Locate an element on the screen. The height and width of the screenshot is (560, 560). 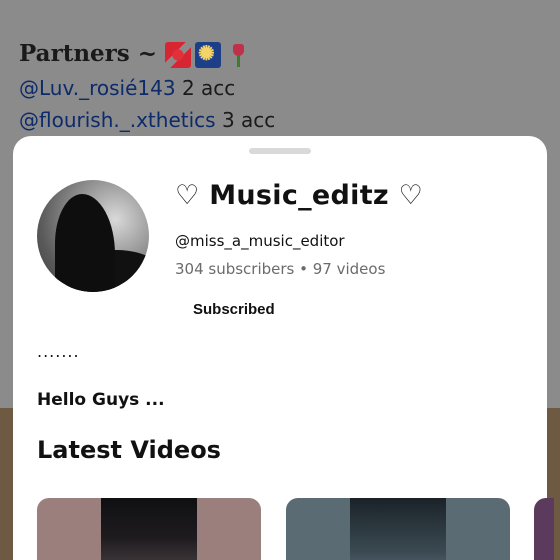
partner-handle-link: @Luv._rosié143 is located at coordinates (97, 88).